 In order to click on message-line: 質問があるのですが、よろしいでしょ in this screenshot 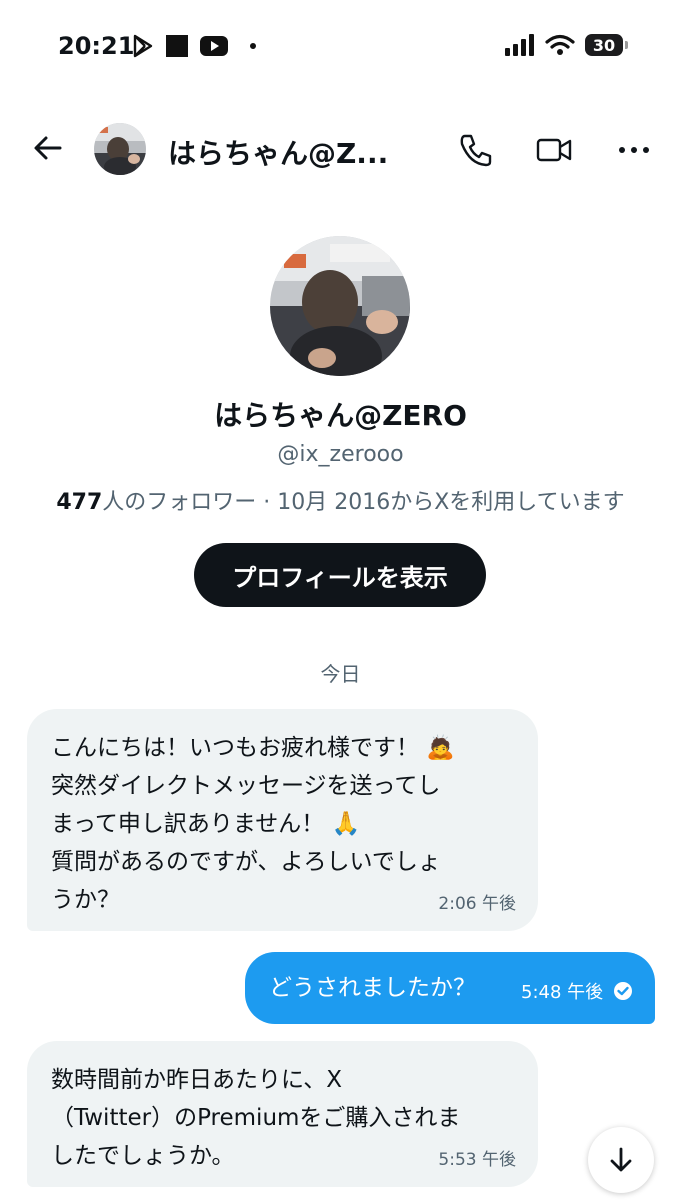, I will do `click(246, 862)`.